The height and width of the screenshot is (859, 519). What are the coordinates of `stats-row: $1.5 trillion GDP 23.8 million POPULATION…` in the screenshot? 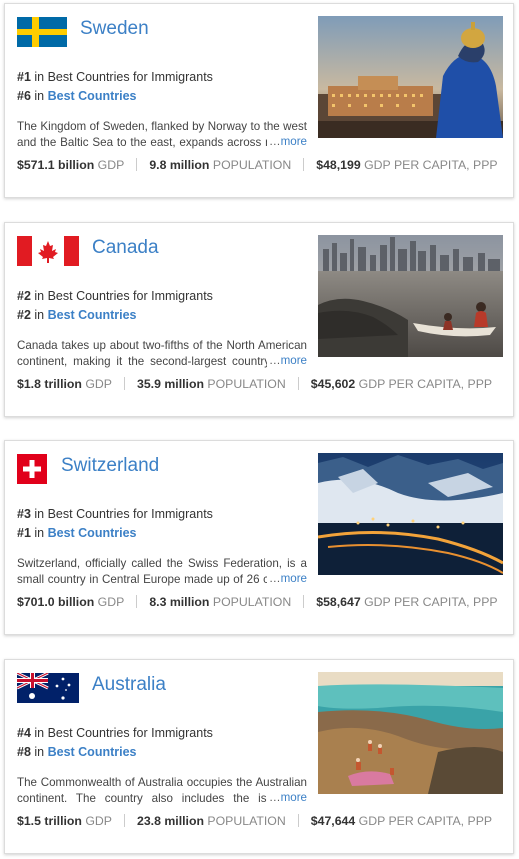 It's located at (254, 821).